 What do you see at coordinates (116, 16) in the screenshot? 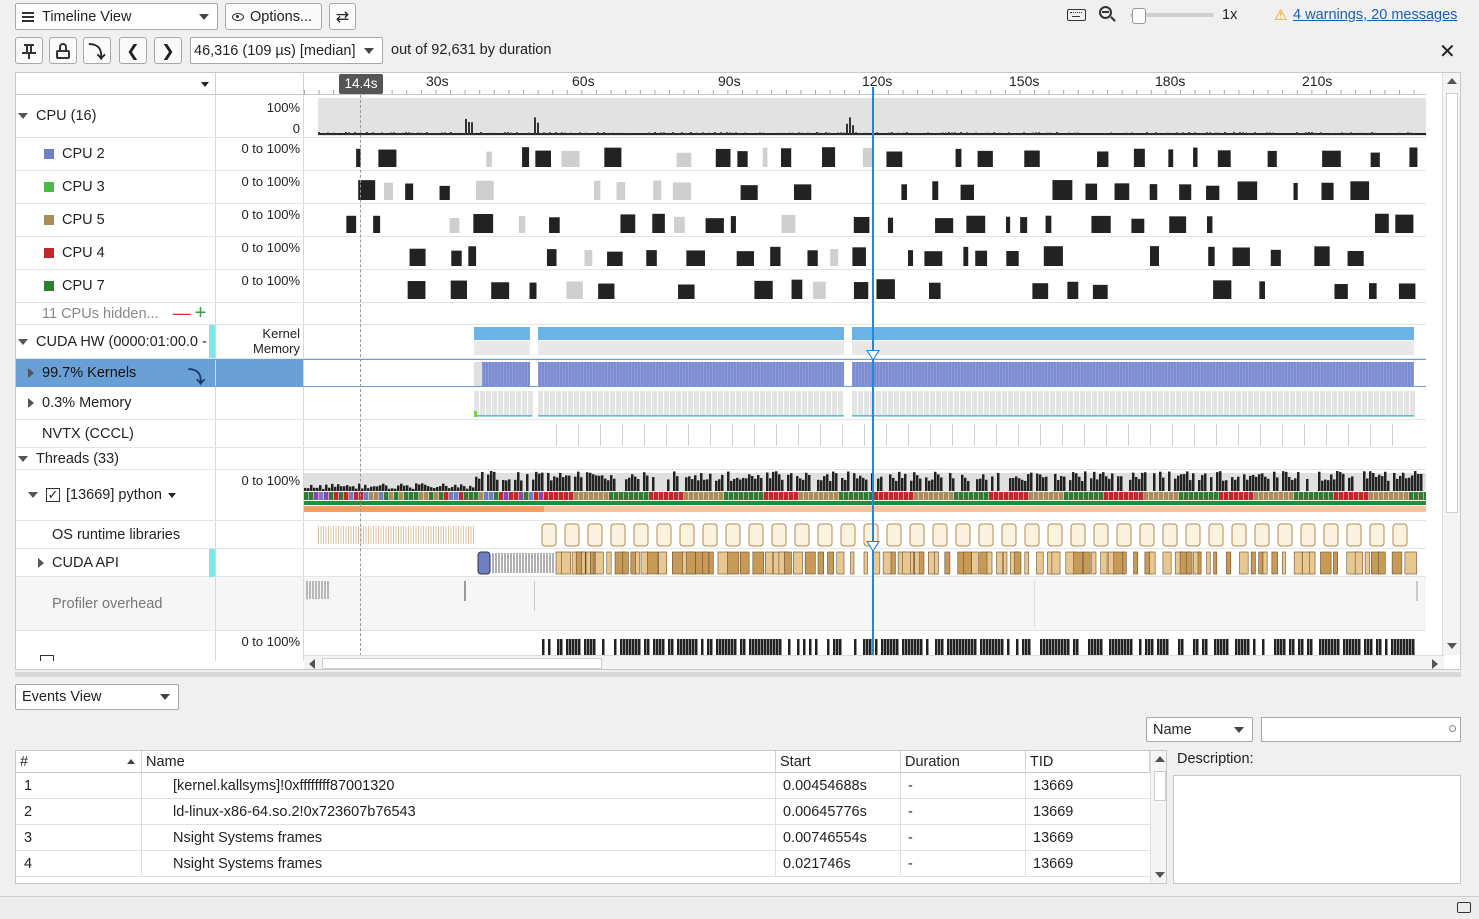
I see `view-selector: Timeline View` at bounding box center [116, 16].